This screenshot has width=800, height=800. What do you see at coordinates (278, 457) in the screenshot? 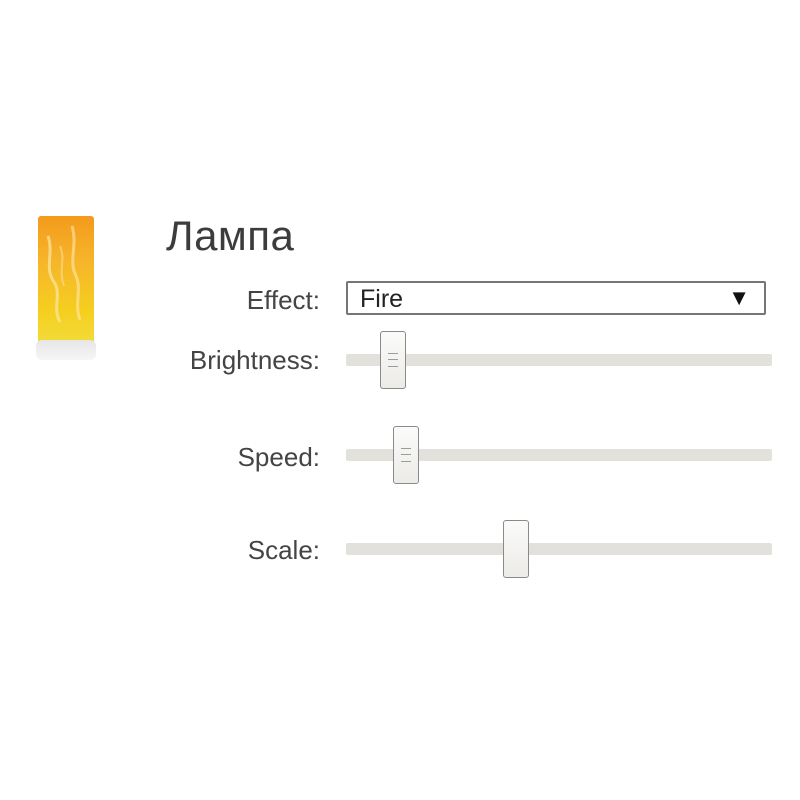
I see `speed-label: Speed:` at bounding box center [278, 457].